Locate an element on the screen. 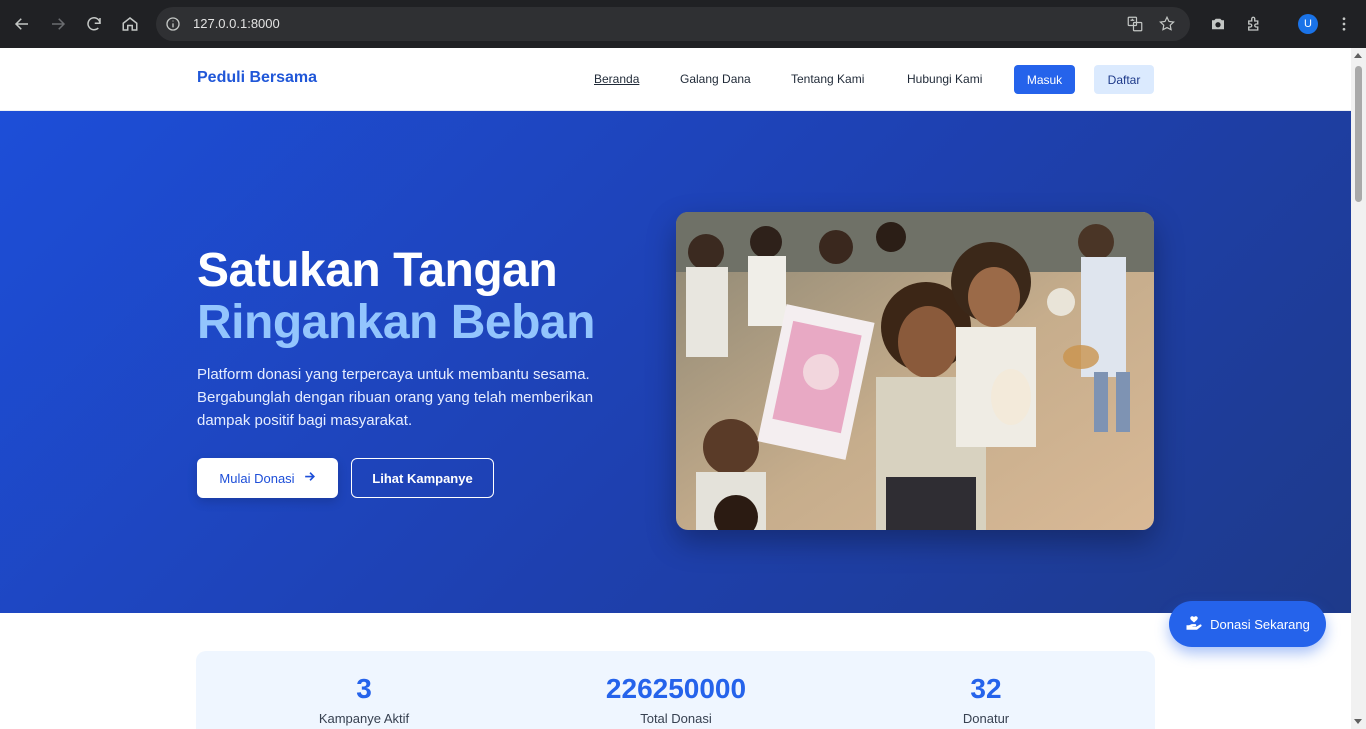 This screenshot has height=729, width=1366. login-button: Masuk is located at coordinates (1044, 79).